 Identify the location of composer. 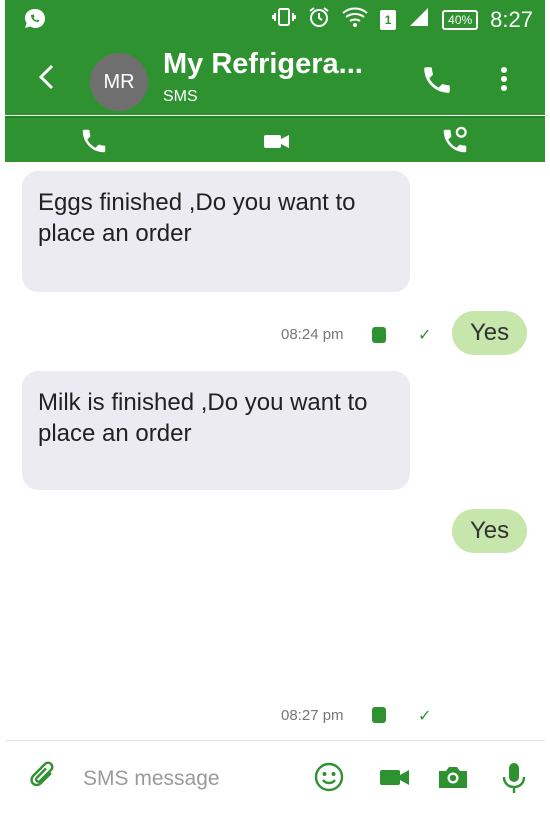
(275, 778).